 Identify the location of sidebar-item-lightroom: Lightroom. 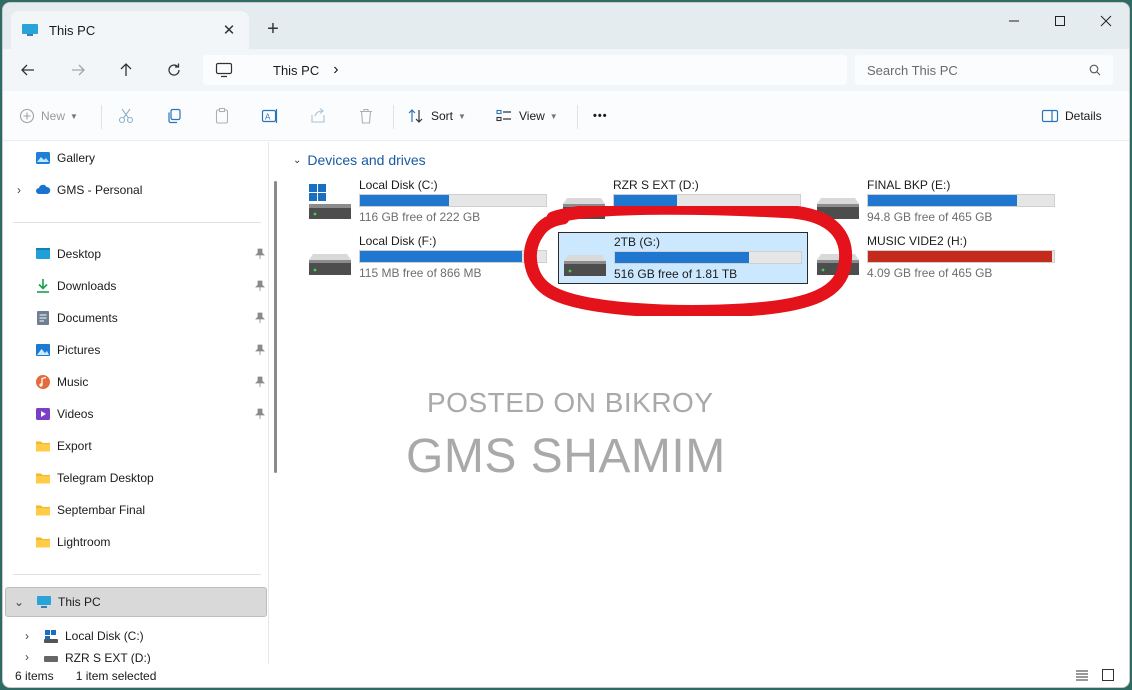
(135, 542).